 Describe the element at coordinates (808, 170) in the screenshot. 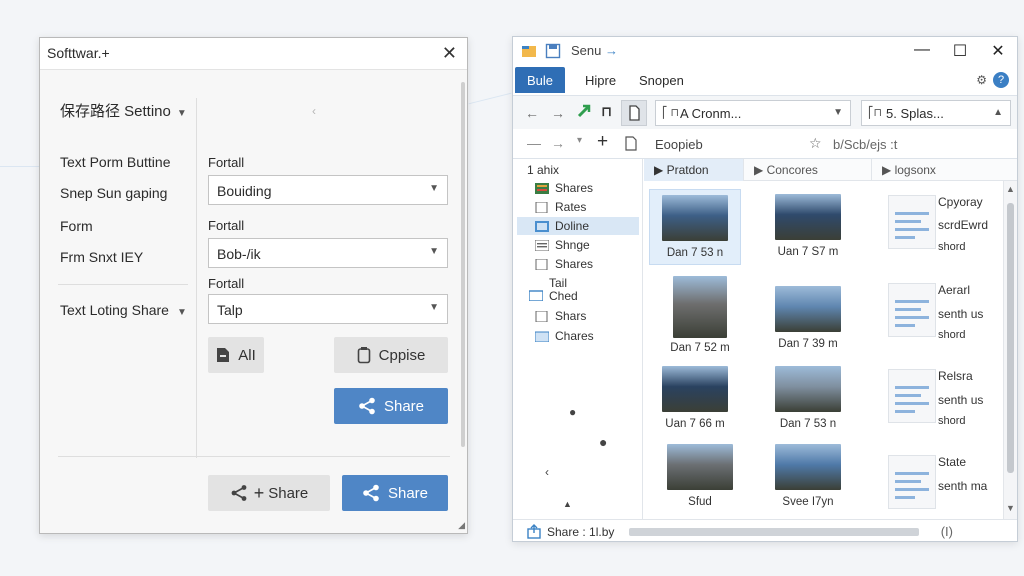

I see `column-header-concores: ▶ Concores` at that location.